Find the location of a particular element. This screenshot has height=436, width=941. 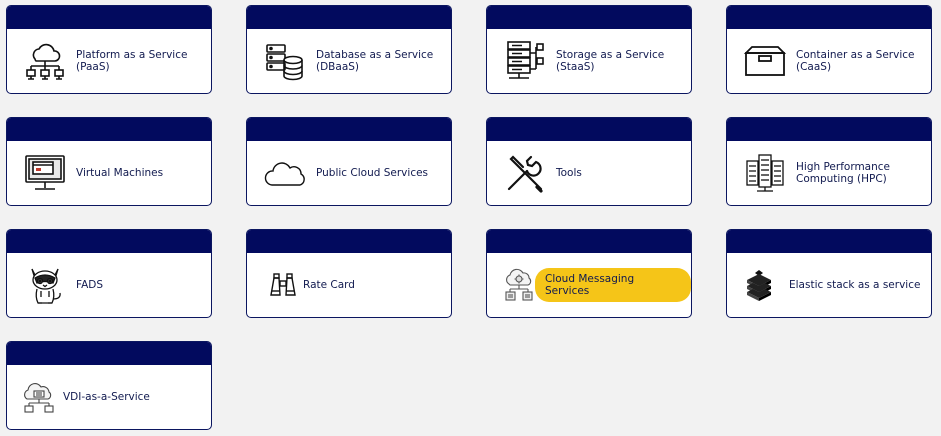

card-label: Database as a Service (DBaaS) is located at coordinates (375, 61).